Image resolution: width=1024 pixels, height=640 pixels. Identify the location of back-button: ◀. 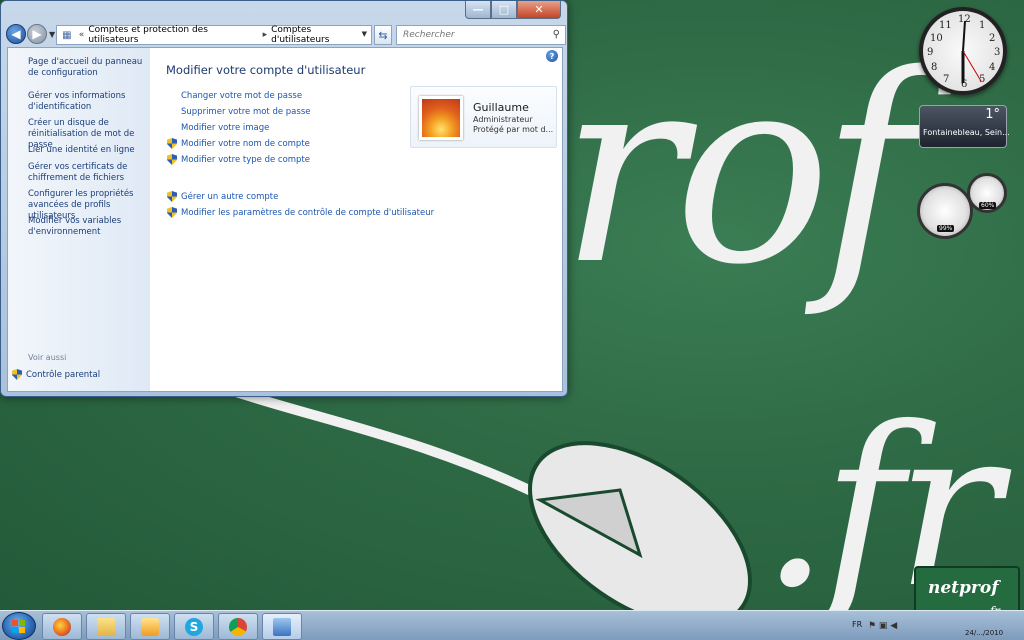
(16, 34).